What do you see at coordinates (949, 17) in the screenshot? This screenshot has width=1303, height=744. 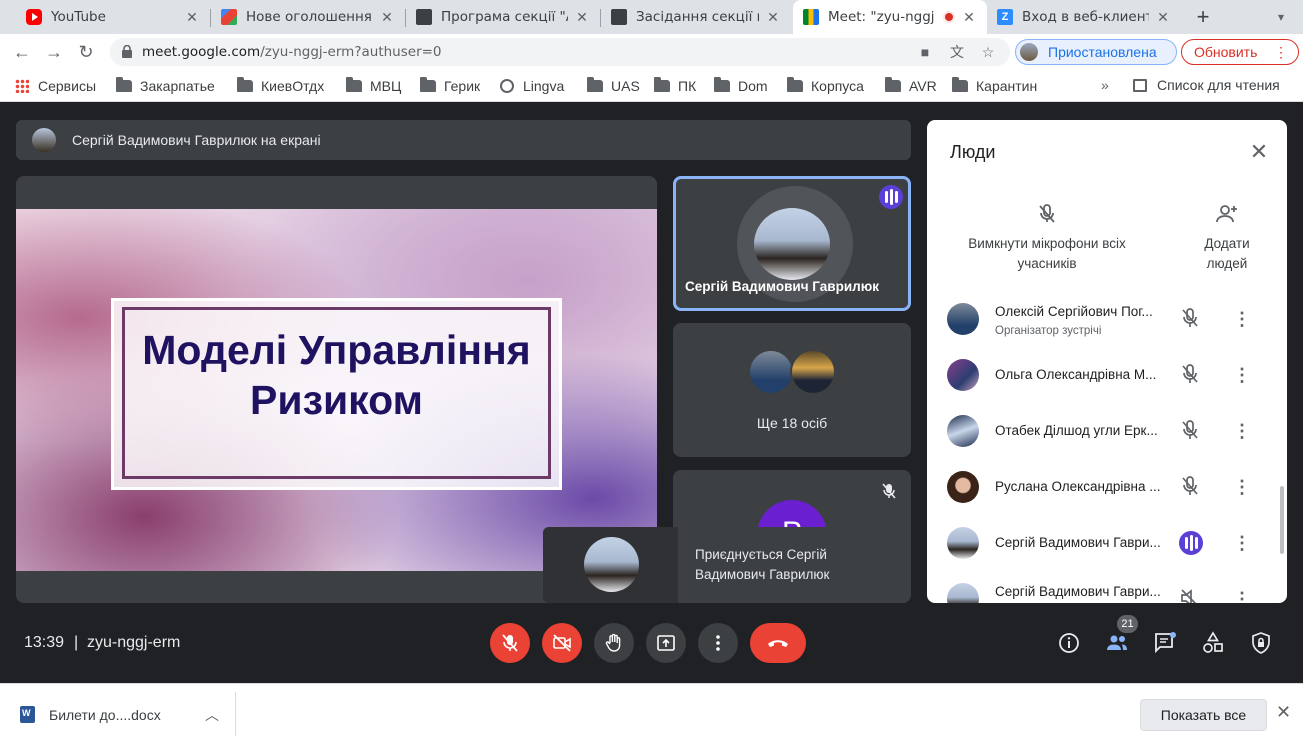 I see `recording-icon` at bounding box center [949, 17].